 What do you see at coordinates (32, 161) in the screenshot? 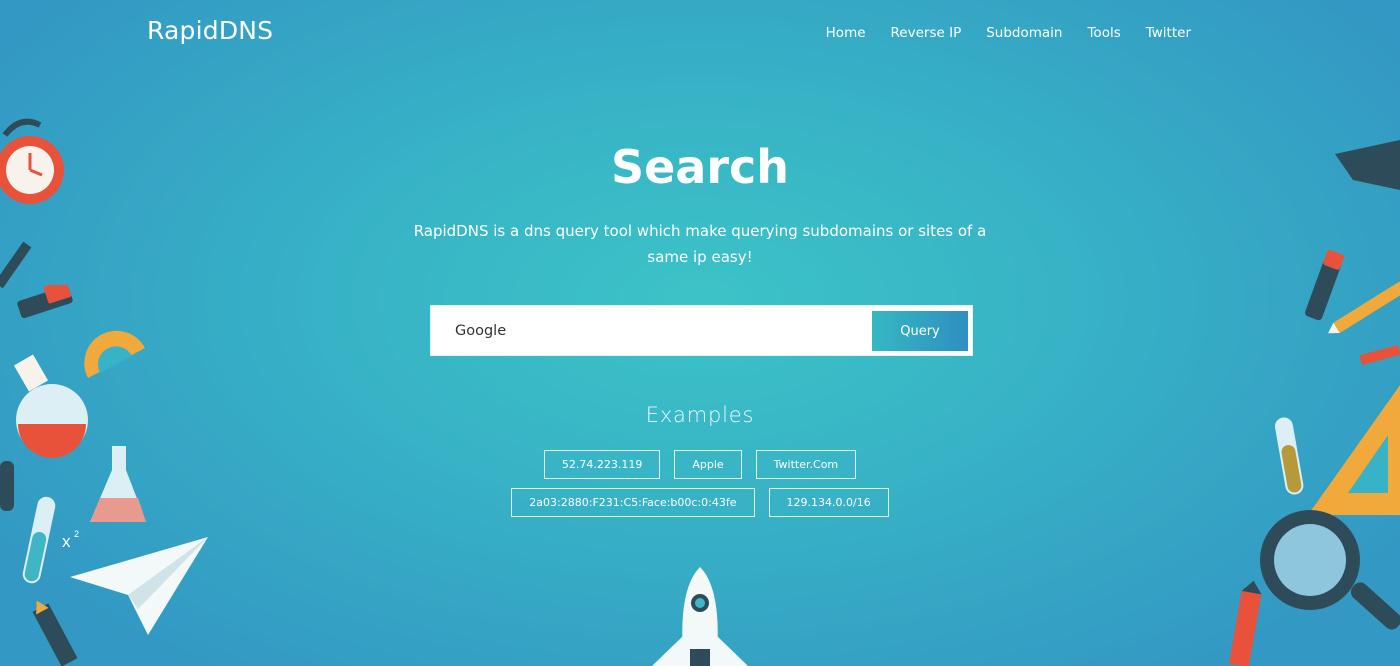
I see `alarm-clock-icon` at bounding box center [32, 161].